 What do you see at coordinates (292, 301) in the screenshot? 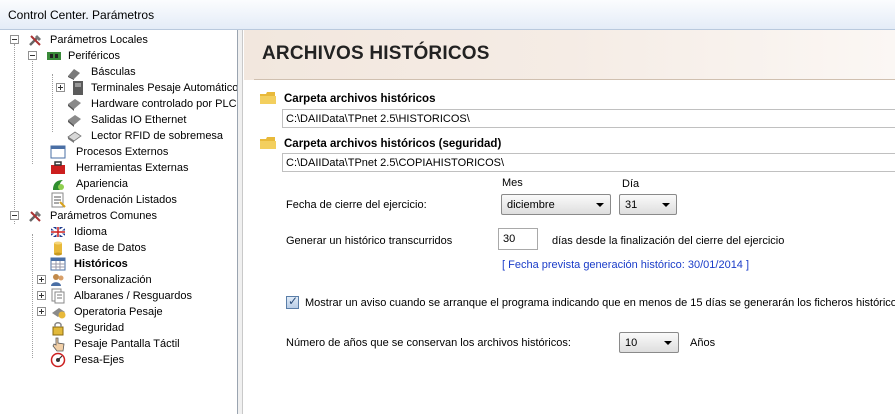
I see `aviso-checkbox` at bounding box center [292, 301].